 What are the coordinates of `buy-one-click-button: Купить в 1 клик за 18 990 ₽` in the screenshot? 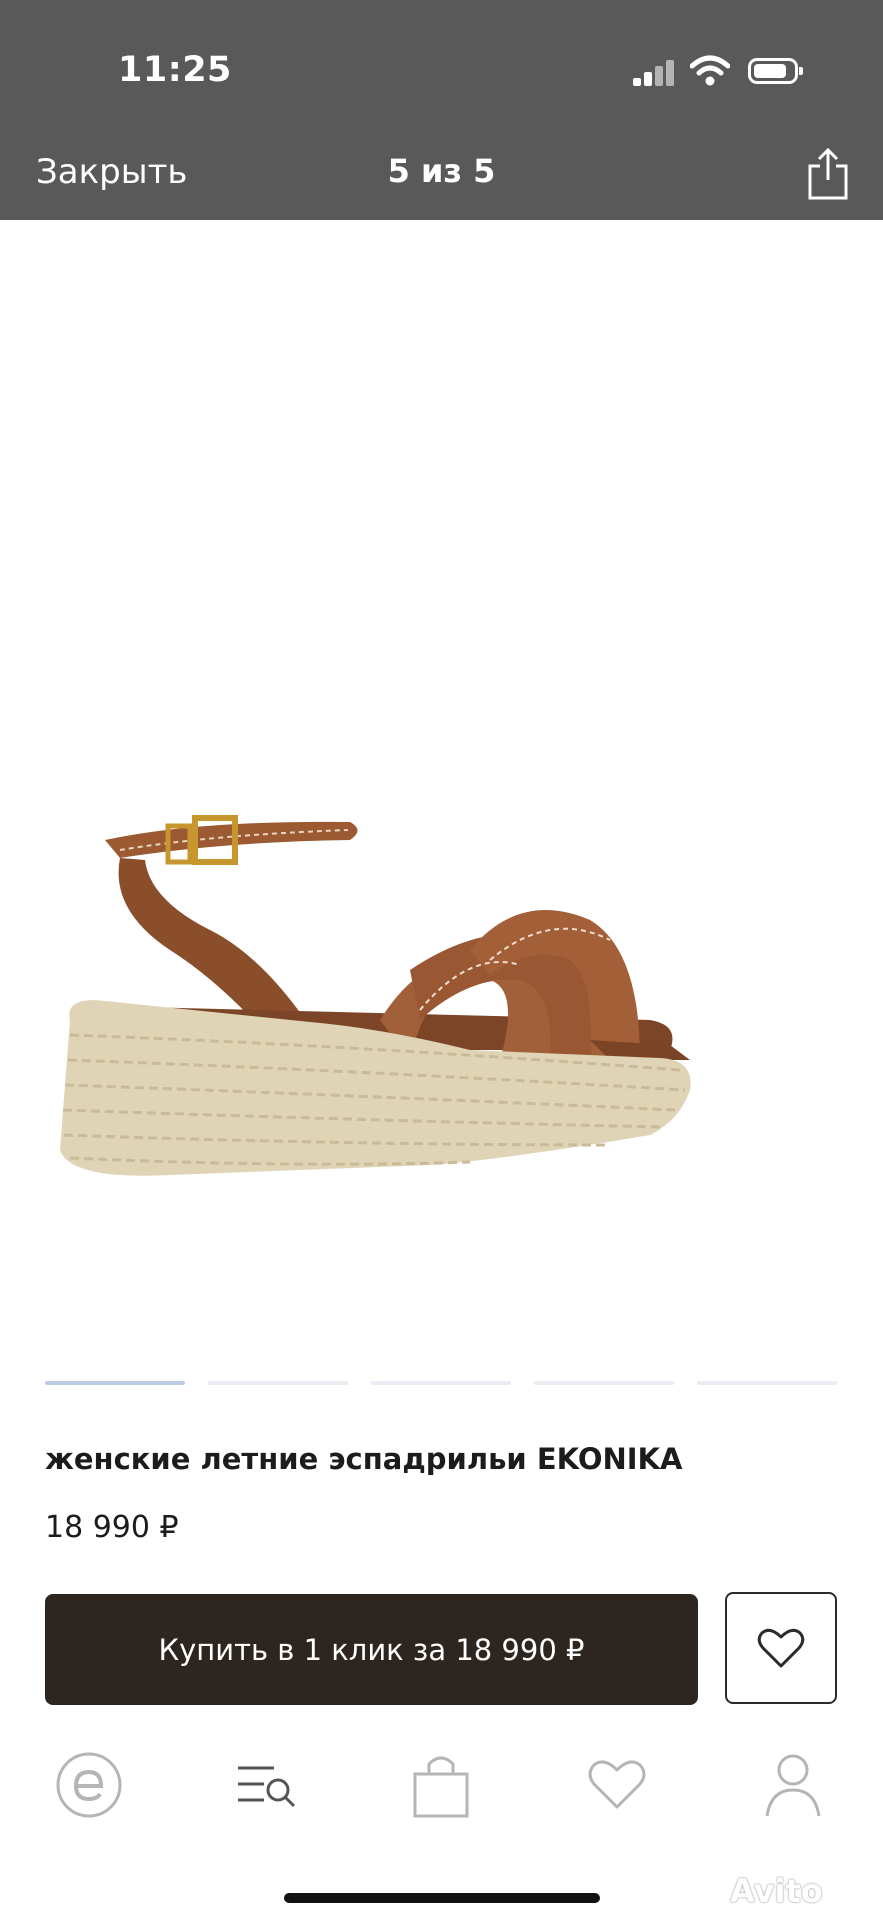 It's located at (371, 1649).